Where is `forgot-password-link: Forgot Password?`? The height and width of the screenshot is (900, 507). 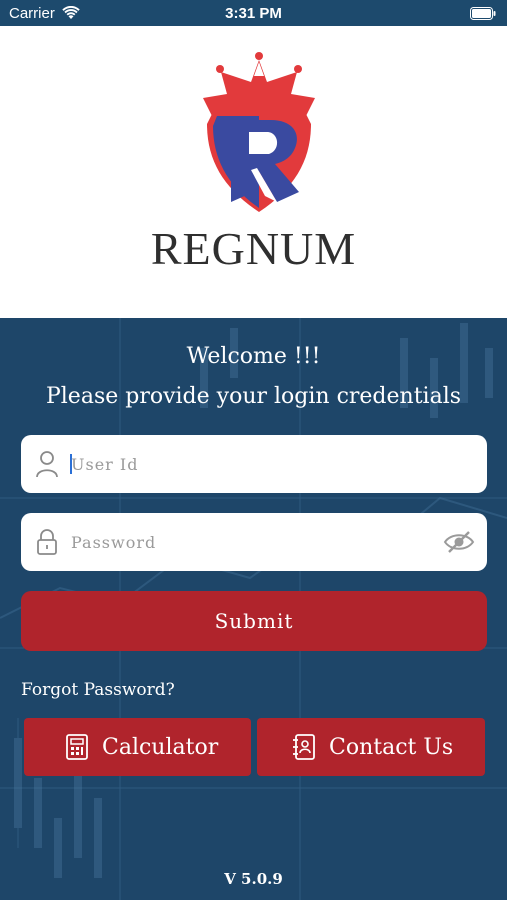
forgot-password-link: Forgot Password? is located at coordinates (98, 690).